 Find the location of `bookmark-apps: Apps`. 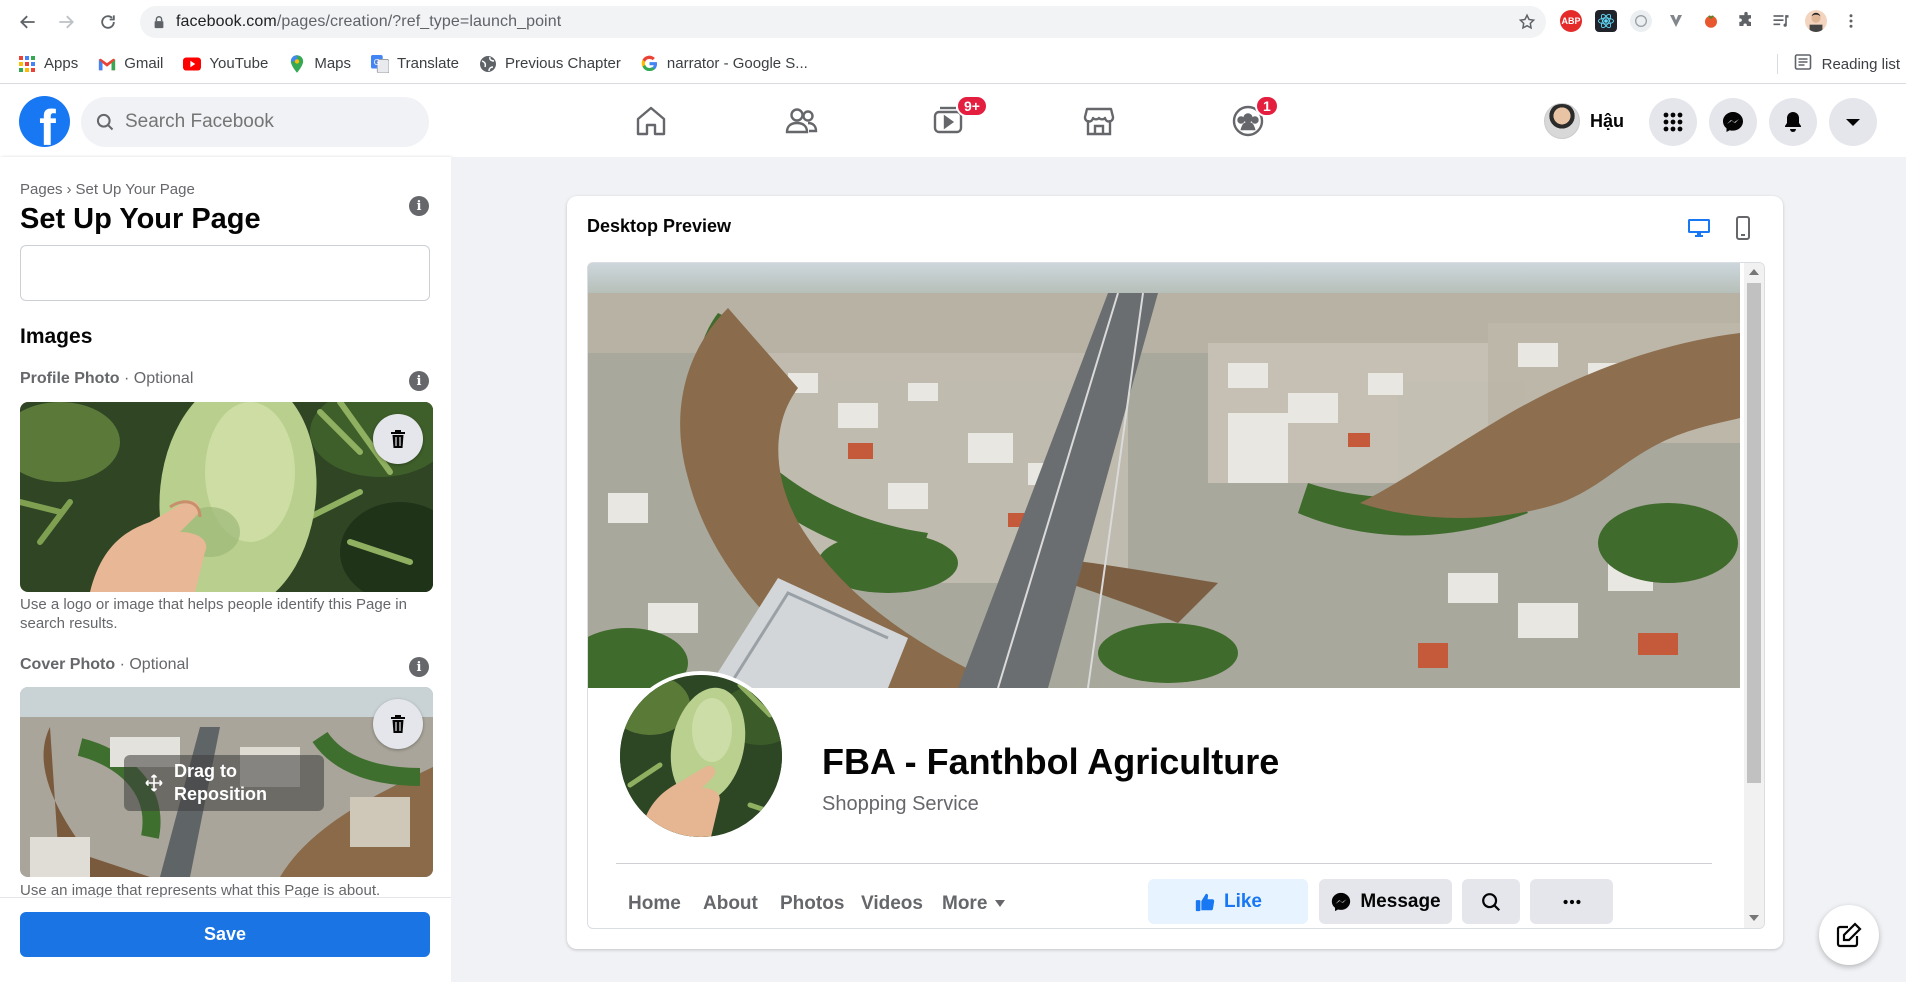

bookmark-apps: Apps is located at coordinates (48, 64).